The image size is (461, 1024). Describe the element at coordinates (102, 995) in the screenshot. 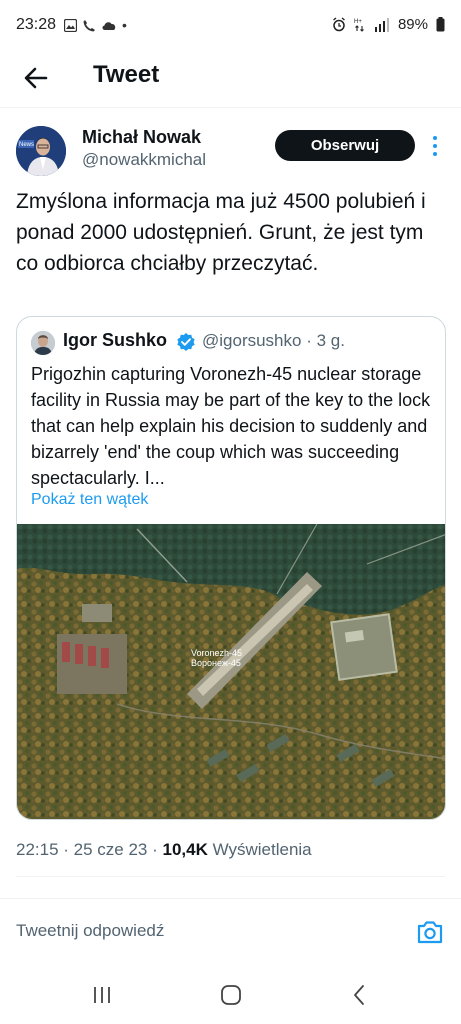

I see `recent-apps-icon` at that location.